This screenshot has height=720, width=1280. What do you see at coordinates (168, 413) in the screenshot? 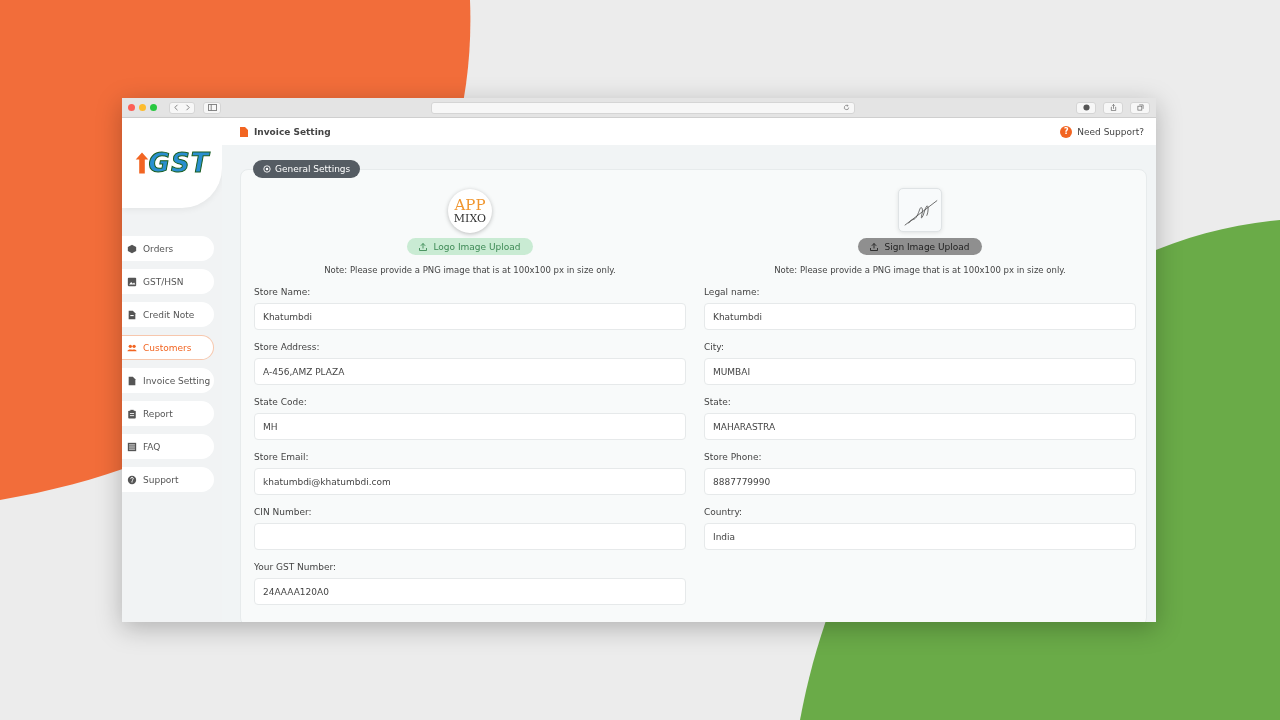
I see `sidebar-item: Report` at bounding box center [168, 413].